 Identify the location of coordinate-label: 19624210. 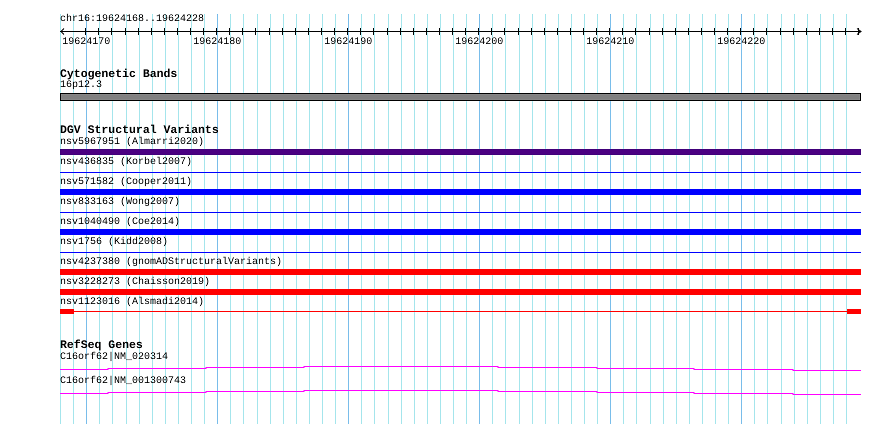
(610, 42).